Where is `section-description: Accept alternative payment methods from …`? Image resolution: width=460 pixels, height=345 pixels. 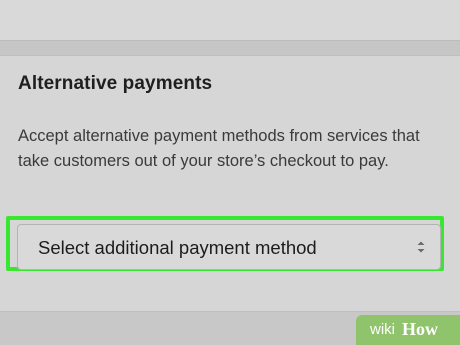
section-description: Accept alternative payment methods from … is located at coordinates (219, 148).